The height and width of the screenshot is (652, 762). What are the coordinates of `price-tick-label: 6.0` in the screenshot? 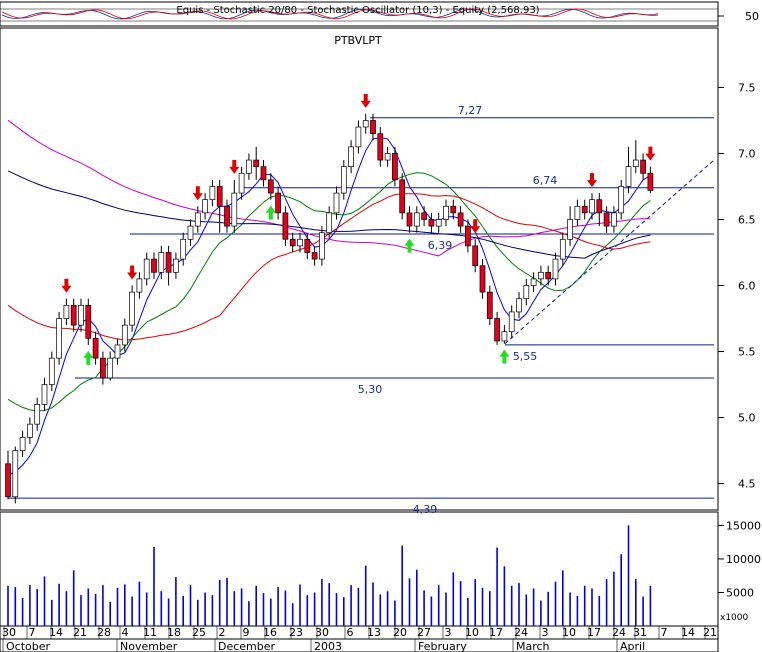 It's located at (747, 286).